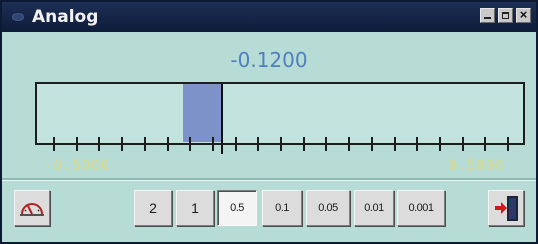  I want to click on range-button: 0.05, so click(328, 208).